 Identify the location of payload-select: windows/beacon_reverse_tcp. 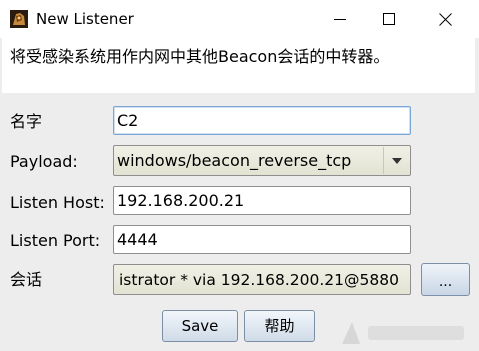
(262, 160).